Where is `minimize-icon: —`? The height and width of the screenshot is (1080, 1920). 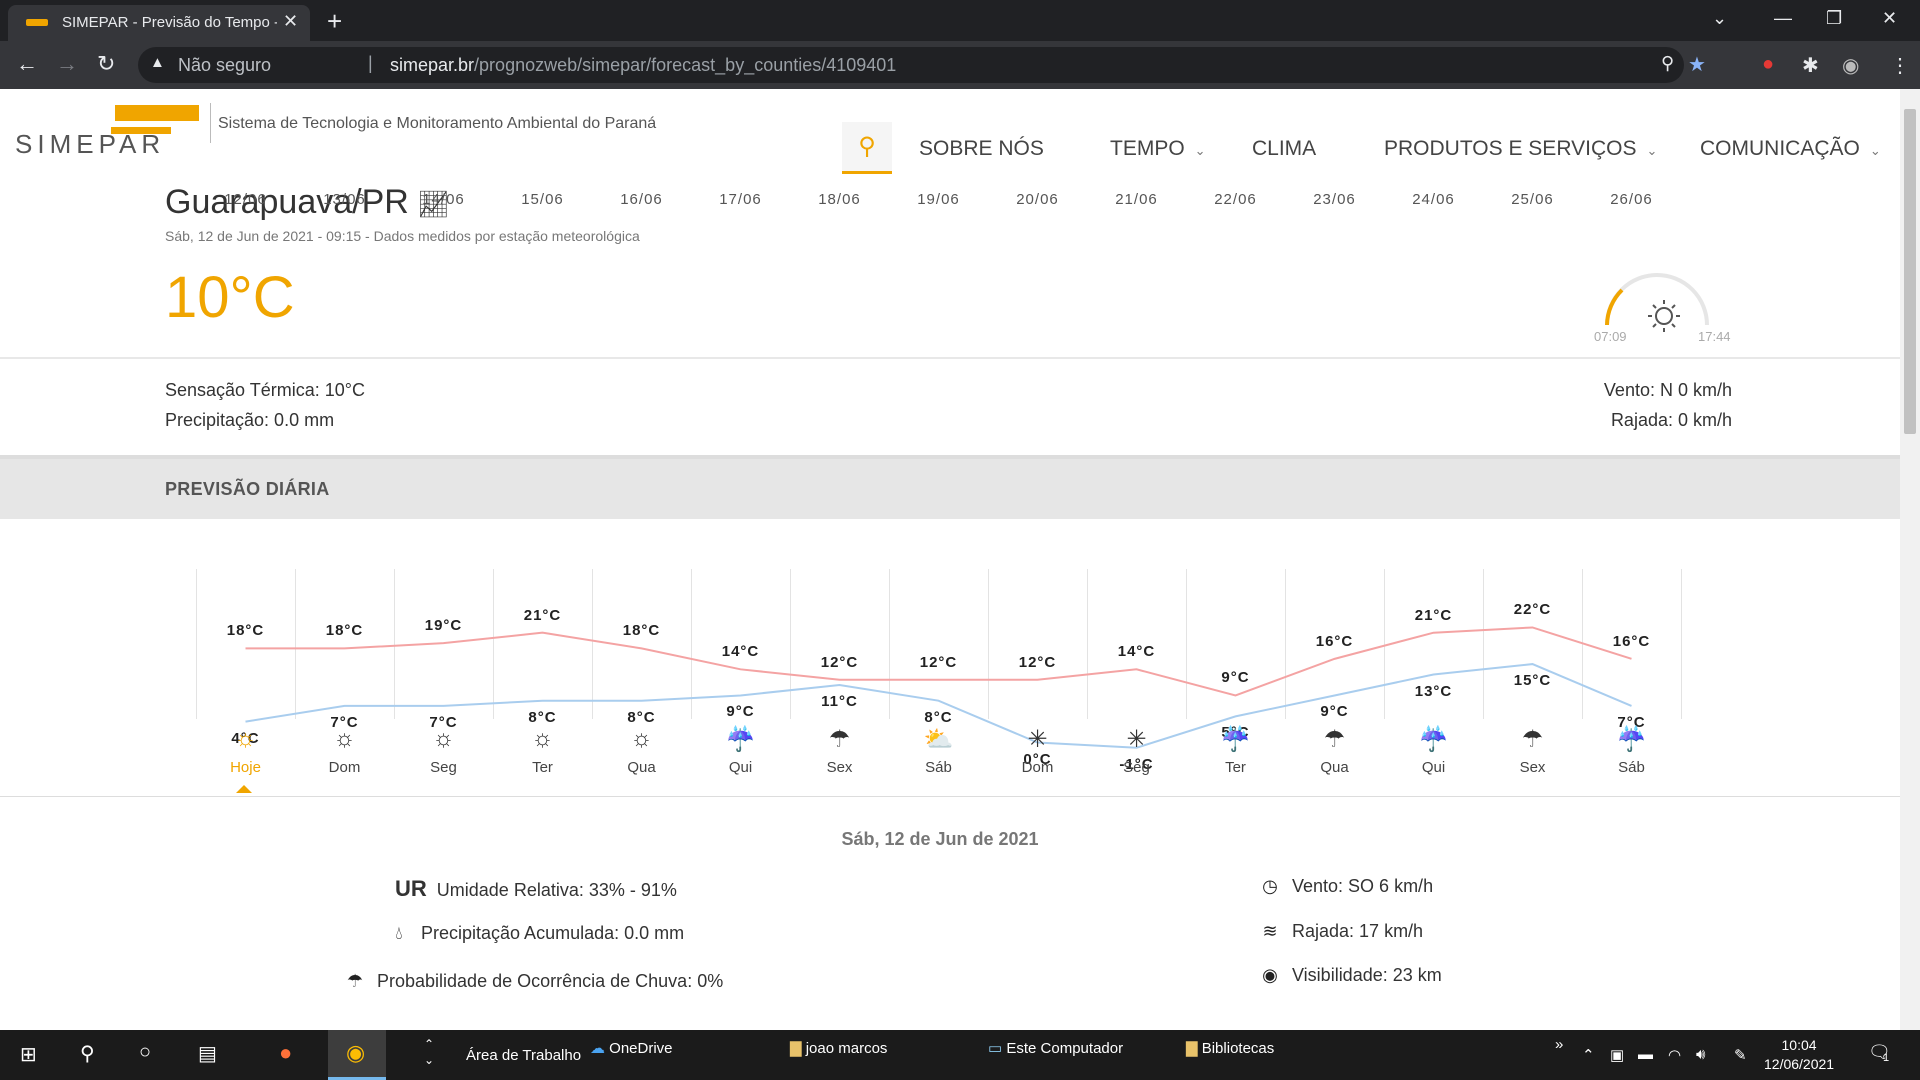
minimize-icon: — is located at coordinates (1783, 18).